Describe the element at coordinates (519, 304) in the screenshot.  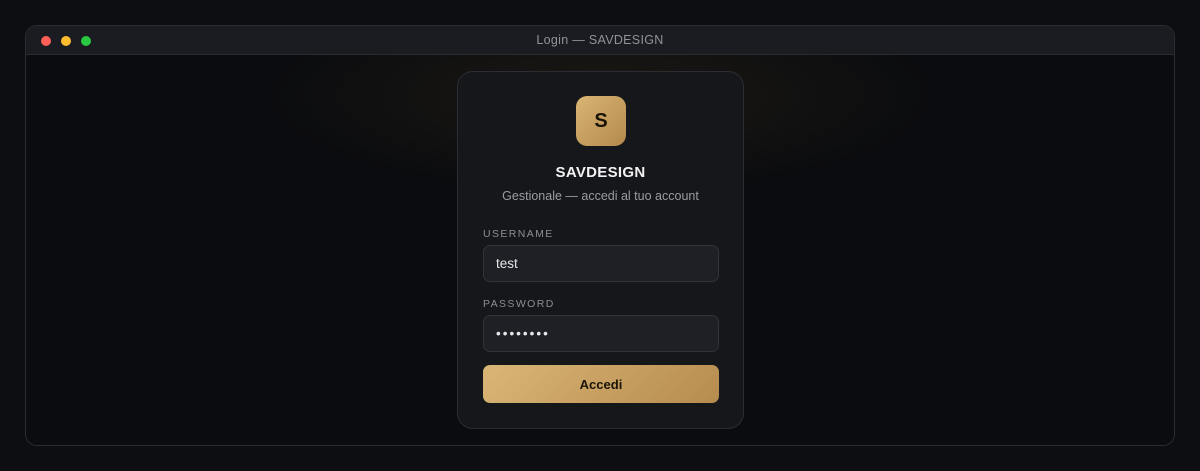
I see `password-label: PASSWORD` at that location.